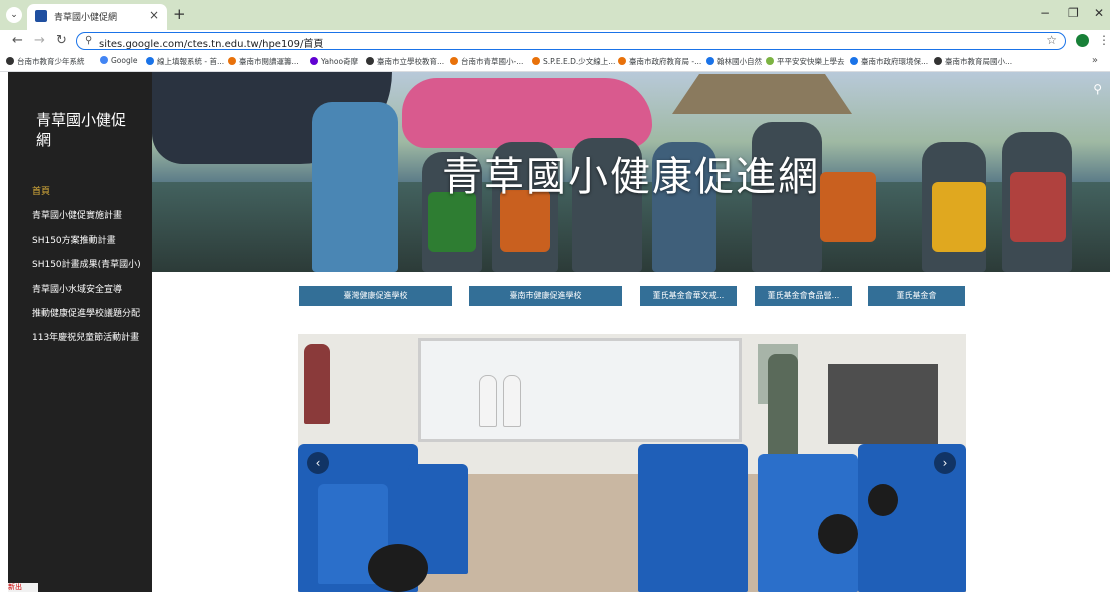  What do you see at coordinates (693, 518) in the screenshot?
I see `carousel-photo-seat` at bounding box center [693, 518].